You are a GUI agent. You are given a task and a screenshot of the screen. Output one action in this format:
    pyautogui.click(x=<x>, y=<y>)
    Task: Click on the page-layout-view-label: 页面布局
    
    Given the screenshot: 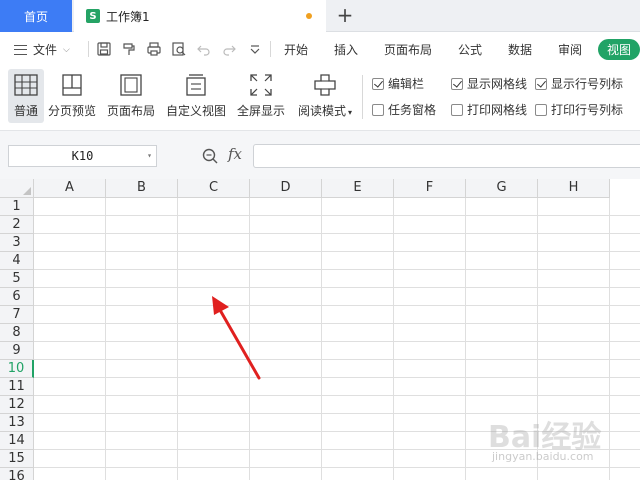 What is the action you would take?
    pyautogui.click(x=130, y=111)
    